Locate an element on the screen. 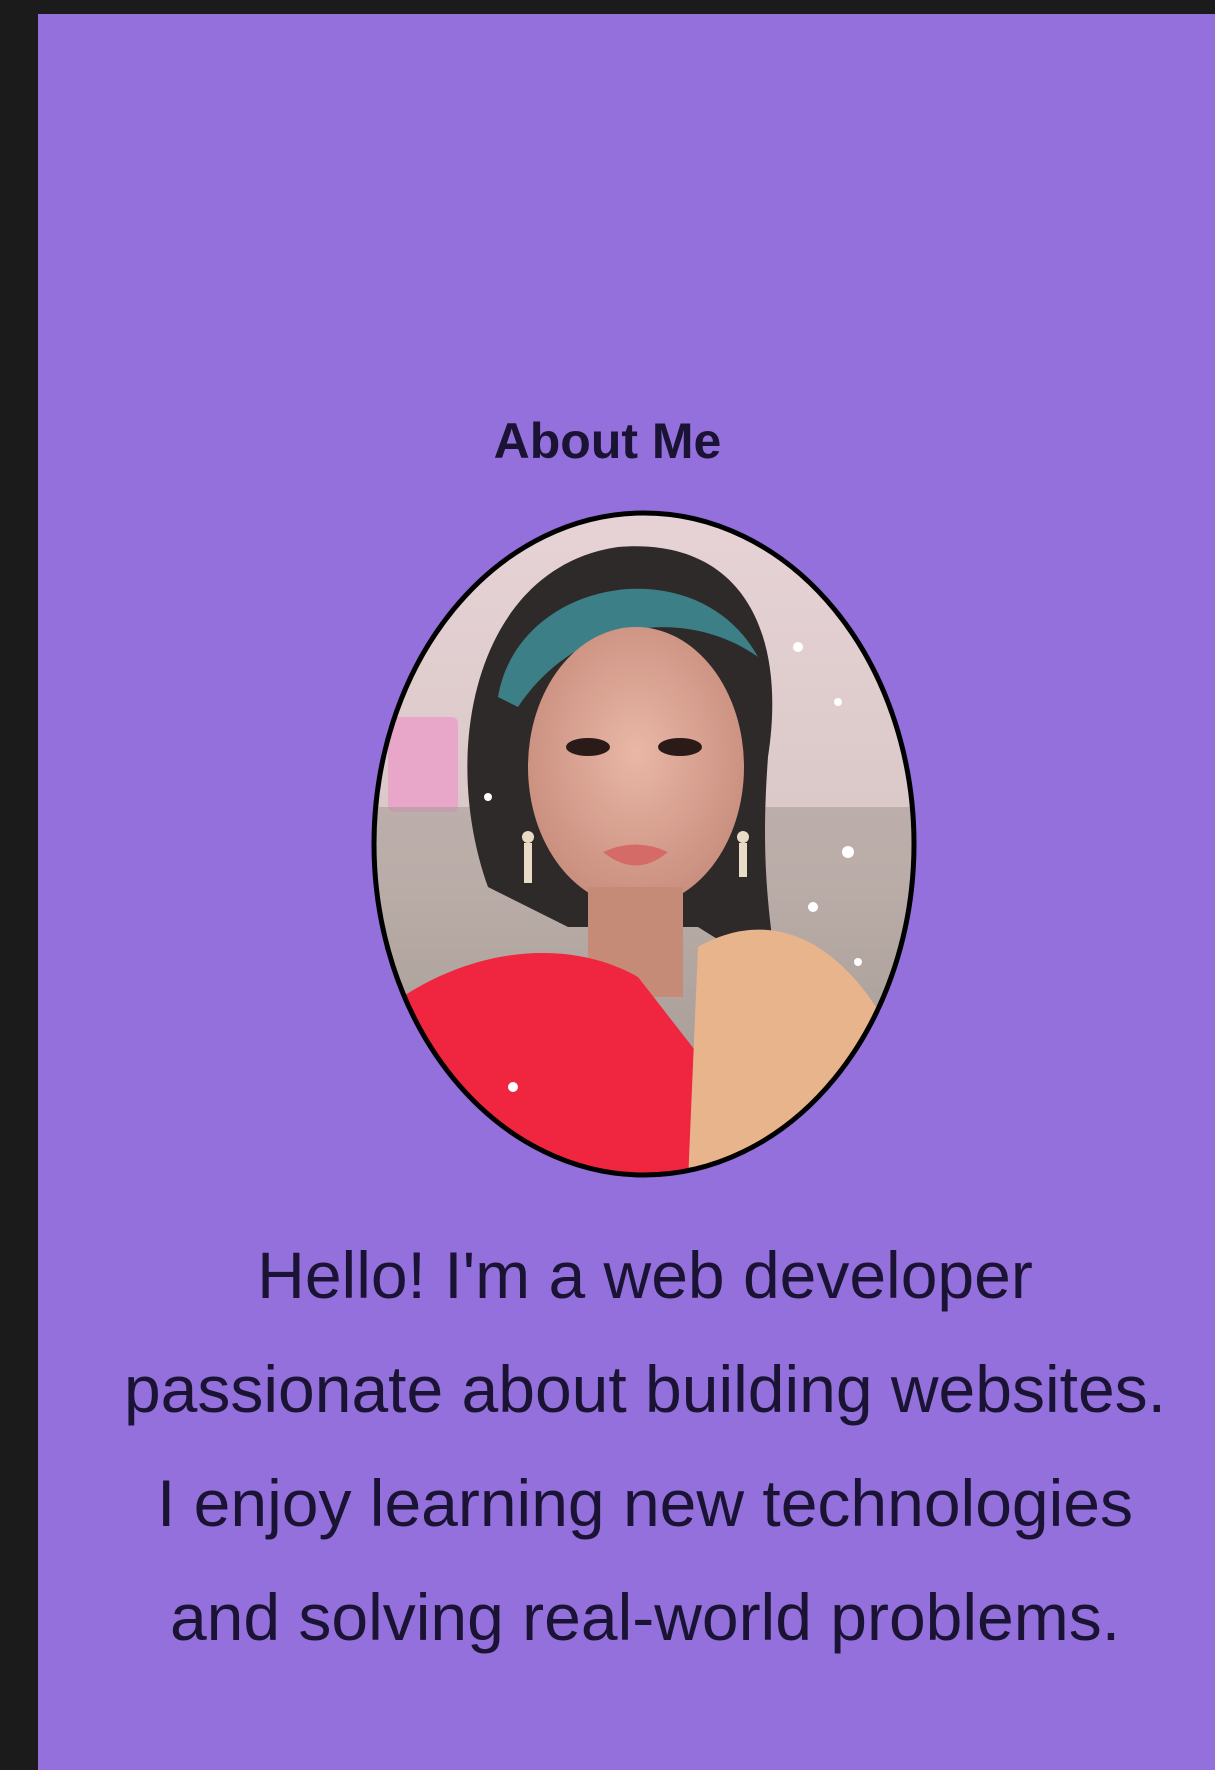 The height and width of the screenshot is (1770, 1215). bio-line: Hello! I'm a web developer is located at coordinates (645, 1275).